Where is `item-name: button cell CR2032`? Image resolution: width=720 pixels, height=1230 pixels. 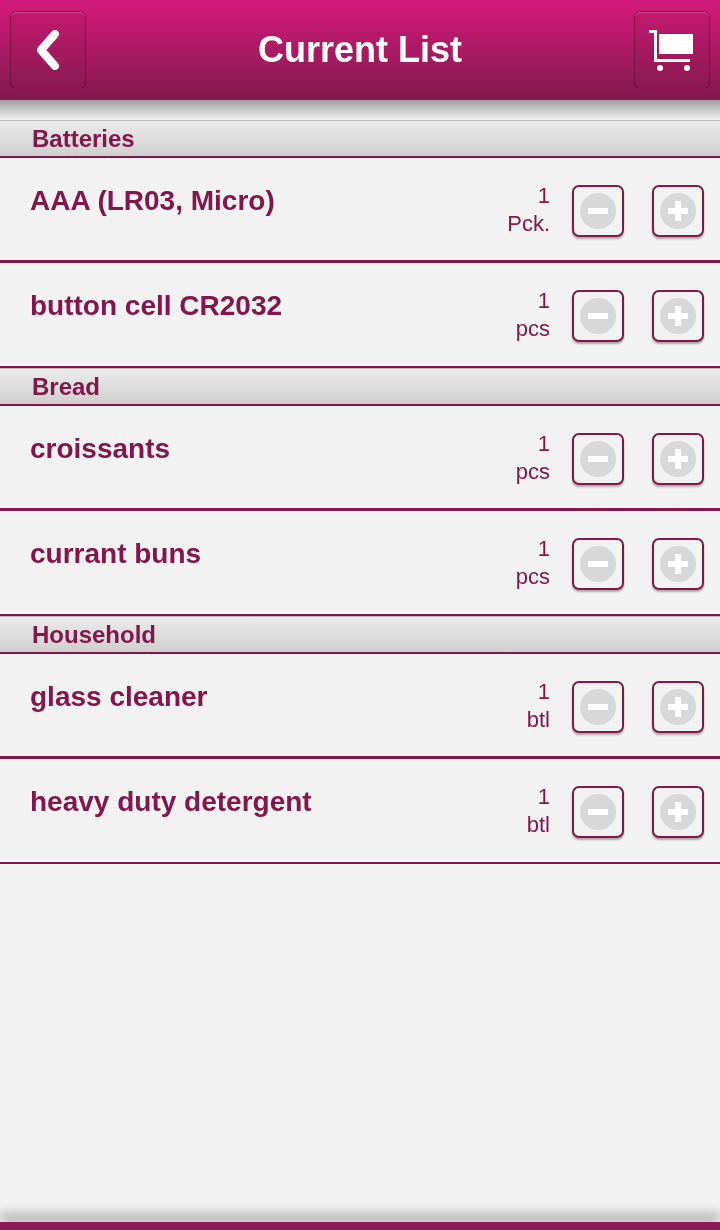 item-name: button cell CR2032 is located at coordinates (273, 306).